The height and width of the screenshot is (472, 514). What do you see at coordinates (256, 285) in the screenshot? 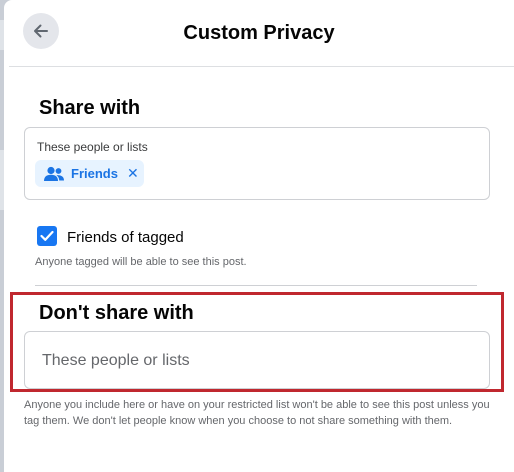
I see `section-divider` at bounding box center [256, 285].